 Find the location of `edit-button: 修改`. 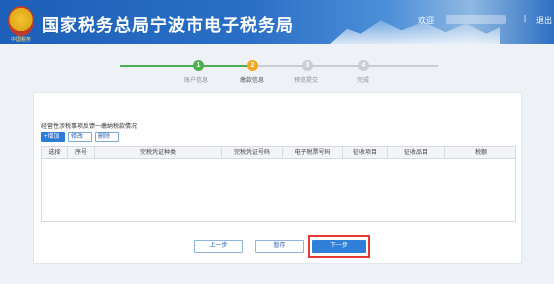

edit-button: 修改 is located at coordinates (80, 137).